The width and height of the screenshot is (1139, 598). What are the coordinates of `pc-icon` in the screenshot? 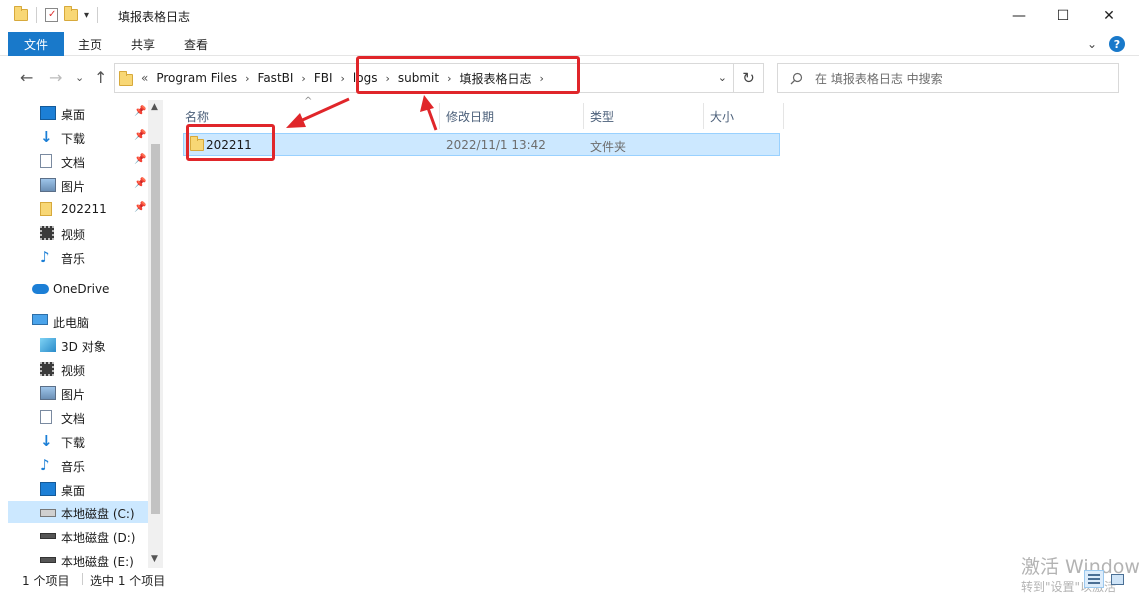 It's located at (40, 319).